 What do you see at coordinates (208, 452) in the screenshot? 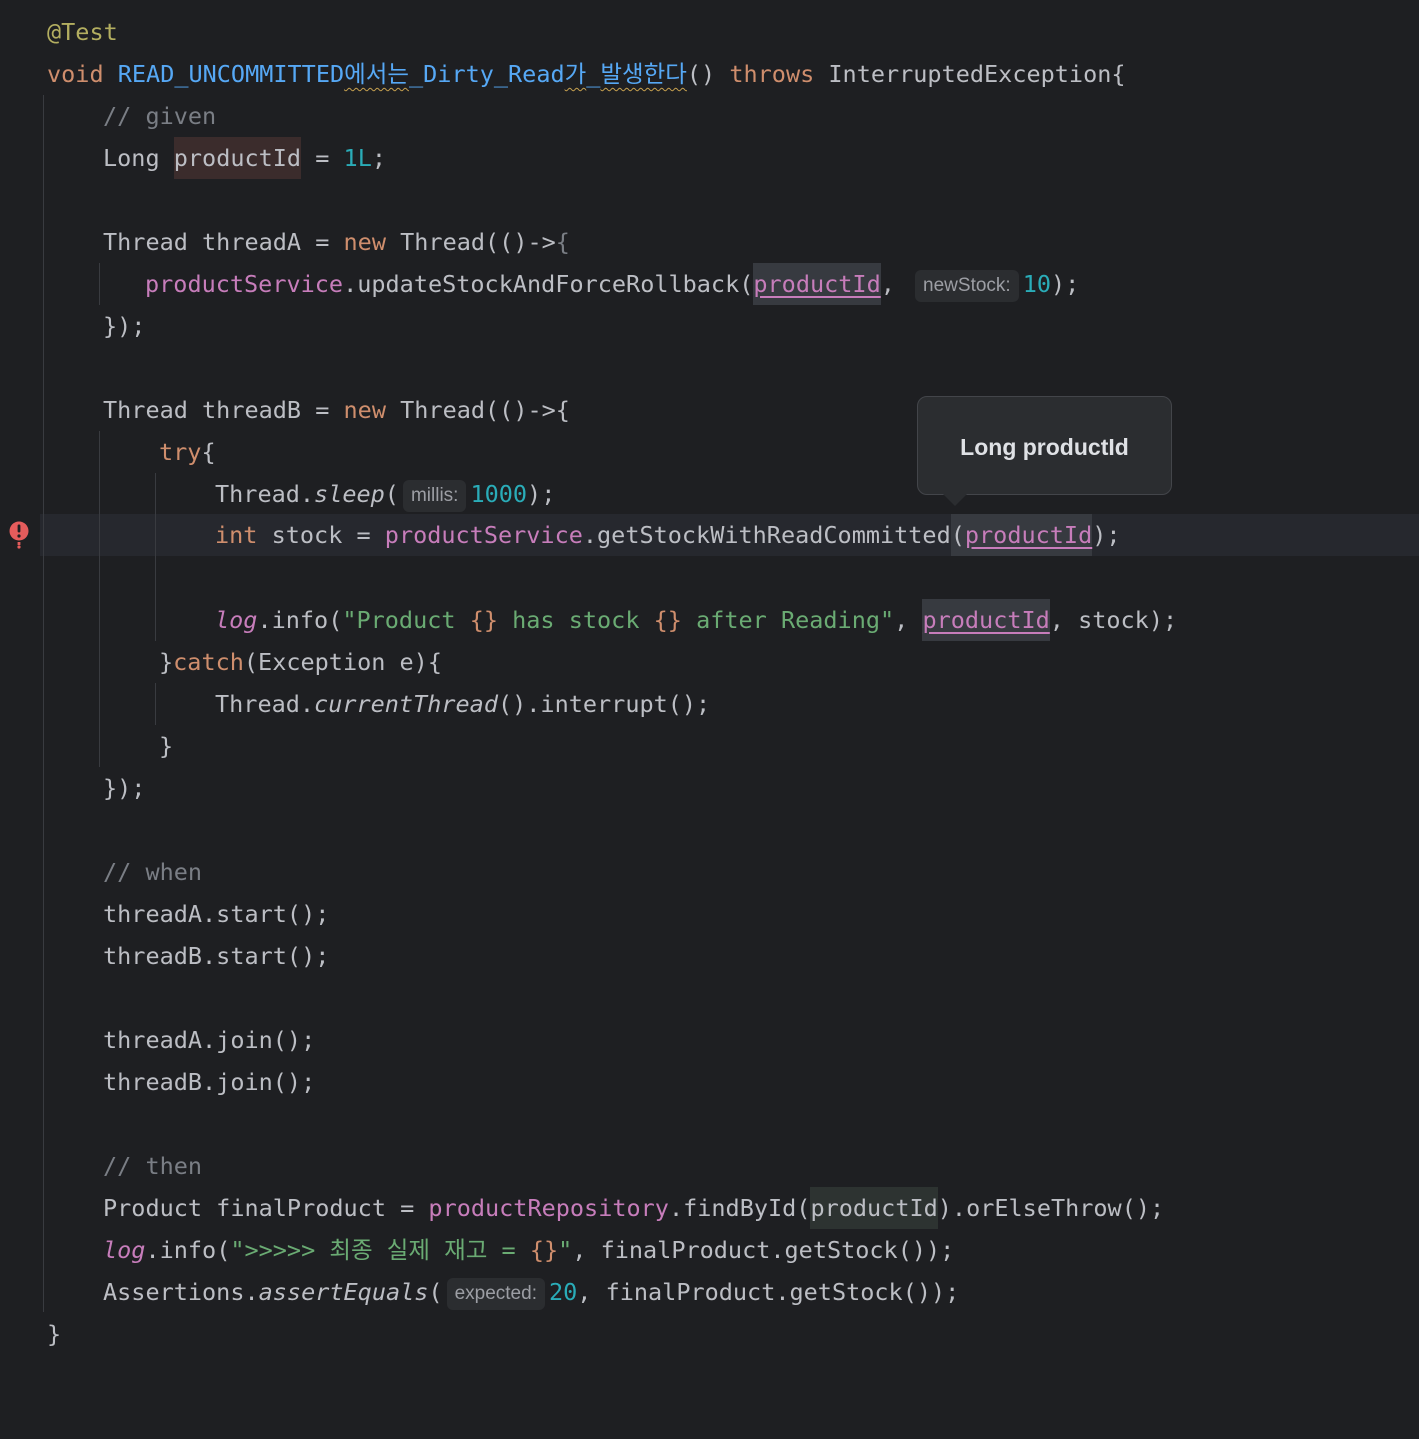
I see `brace: {` at bounding box center [208, 452].